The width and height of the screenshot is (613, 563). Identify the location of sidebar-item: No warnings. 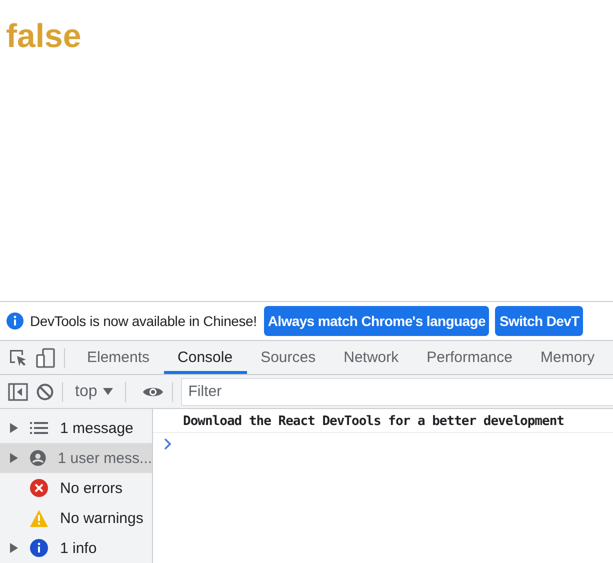
(76, 518).